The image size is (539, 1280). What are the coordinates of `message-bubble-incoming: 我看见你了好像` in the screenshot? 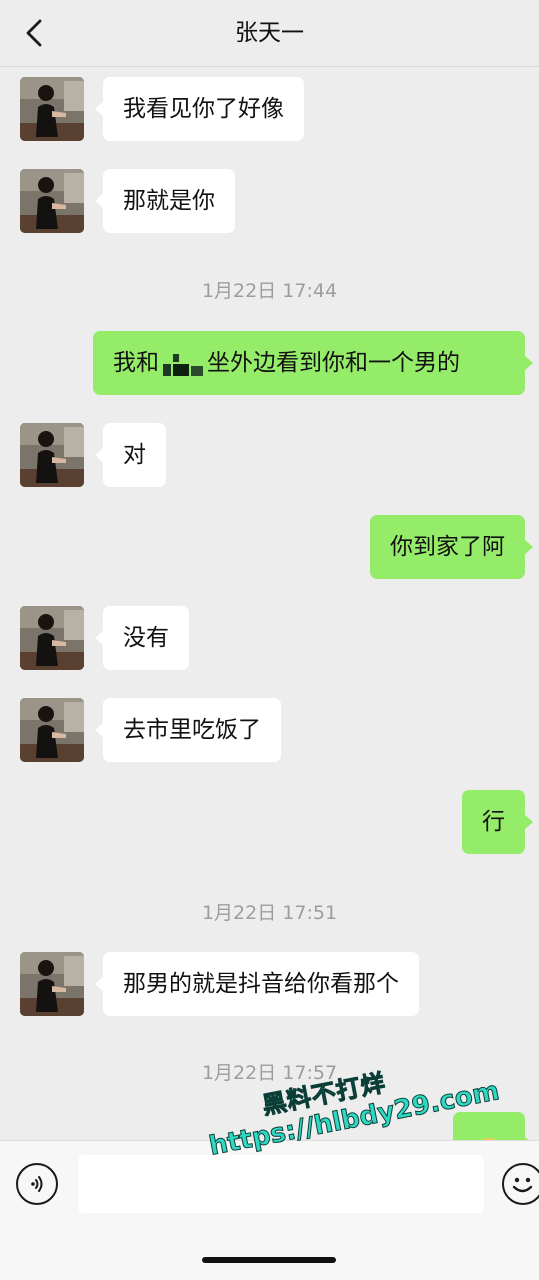 It's located at (199, 109).